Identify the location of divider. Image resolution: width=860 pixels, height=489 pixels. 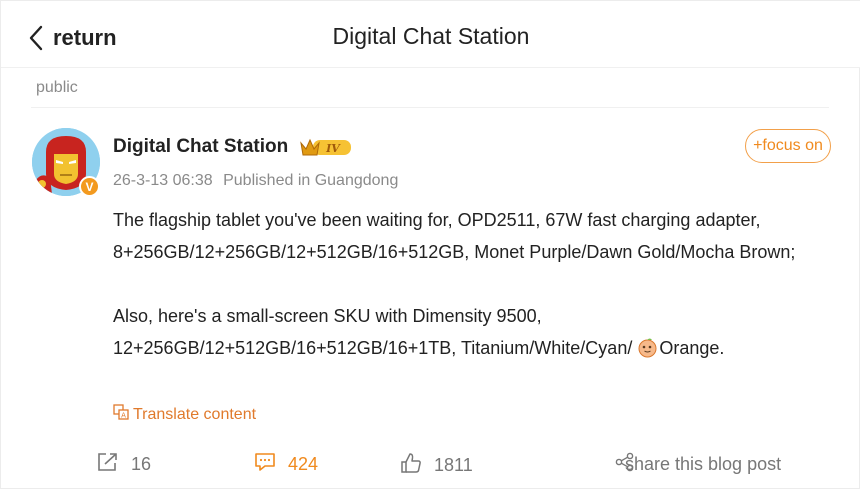
(430, 107).